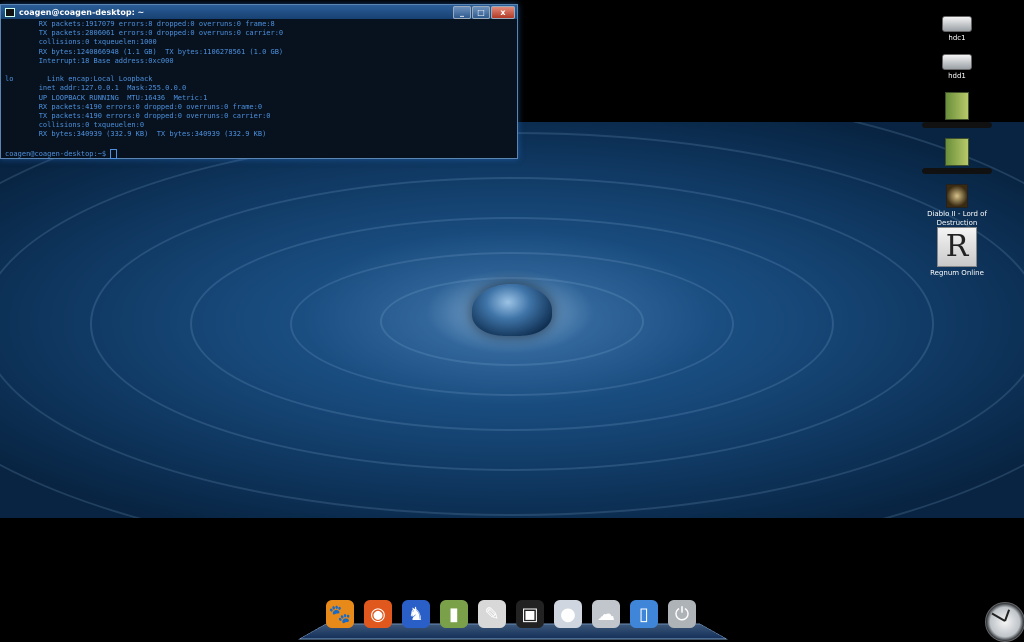 This screenshot has height=642, width=1024. What do you see at coordinates (114, 153) in the screenshot?
I see `terminal-cursor` at bounding box center [114, 153].